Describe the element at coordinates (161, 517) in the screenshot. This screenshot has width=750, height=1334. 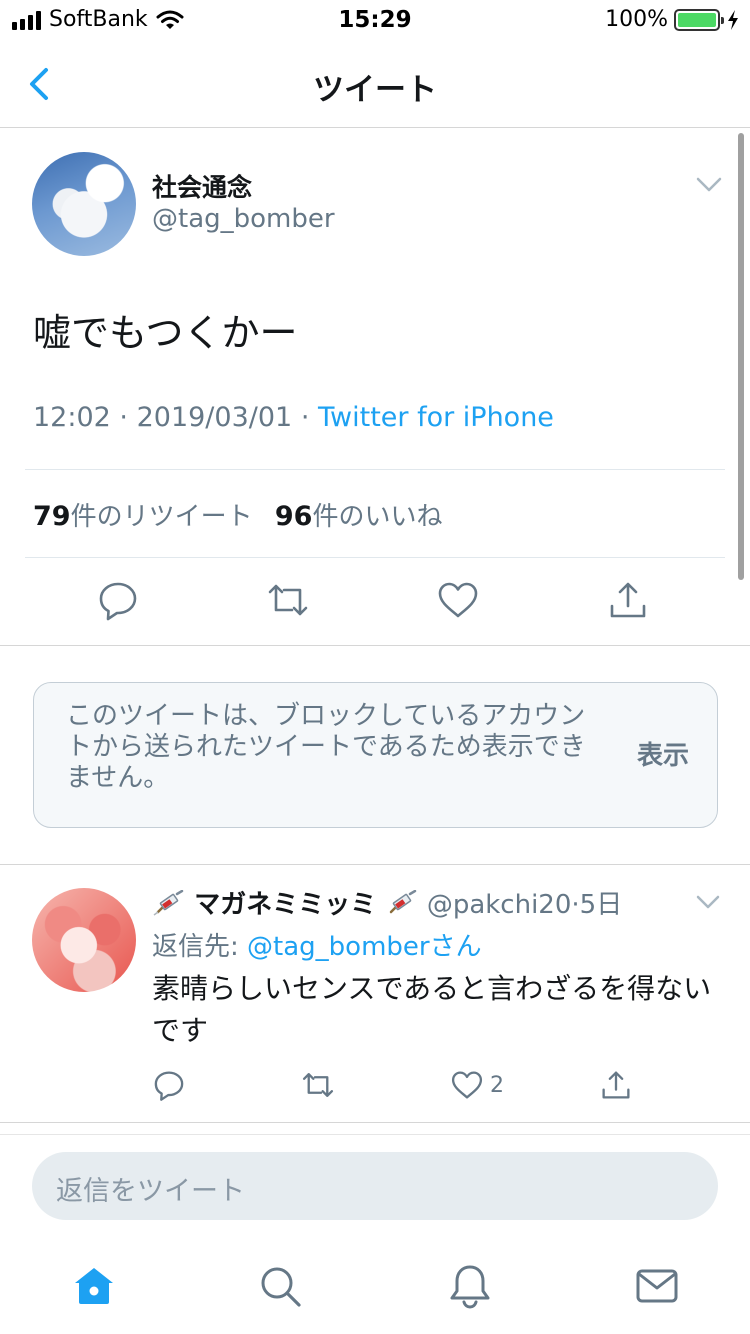
I see `retweet-label: 件のリツイート` at that location.